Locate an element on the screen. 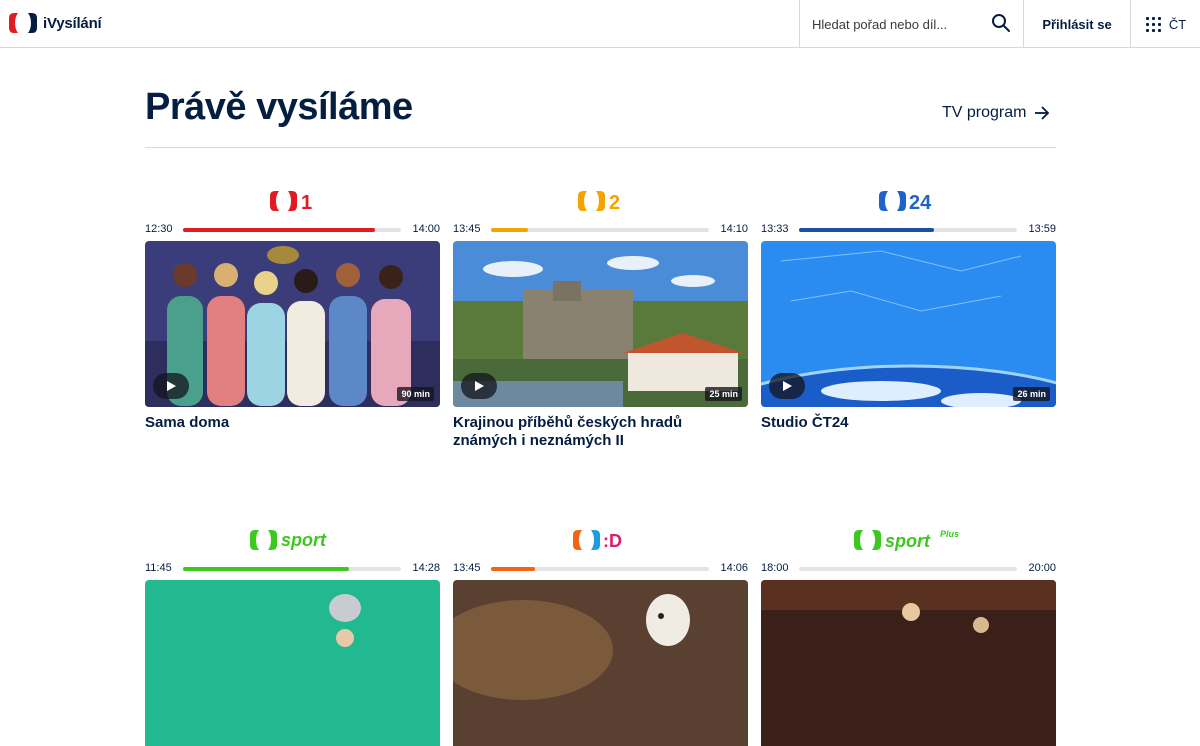  ctsport-logo-icon: sport is located at coordinates (288, 540).